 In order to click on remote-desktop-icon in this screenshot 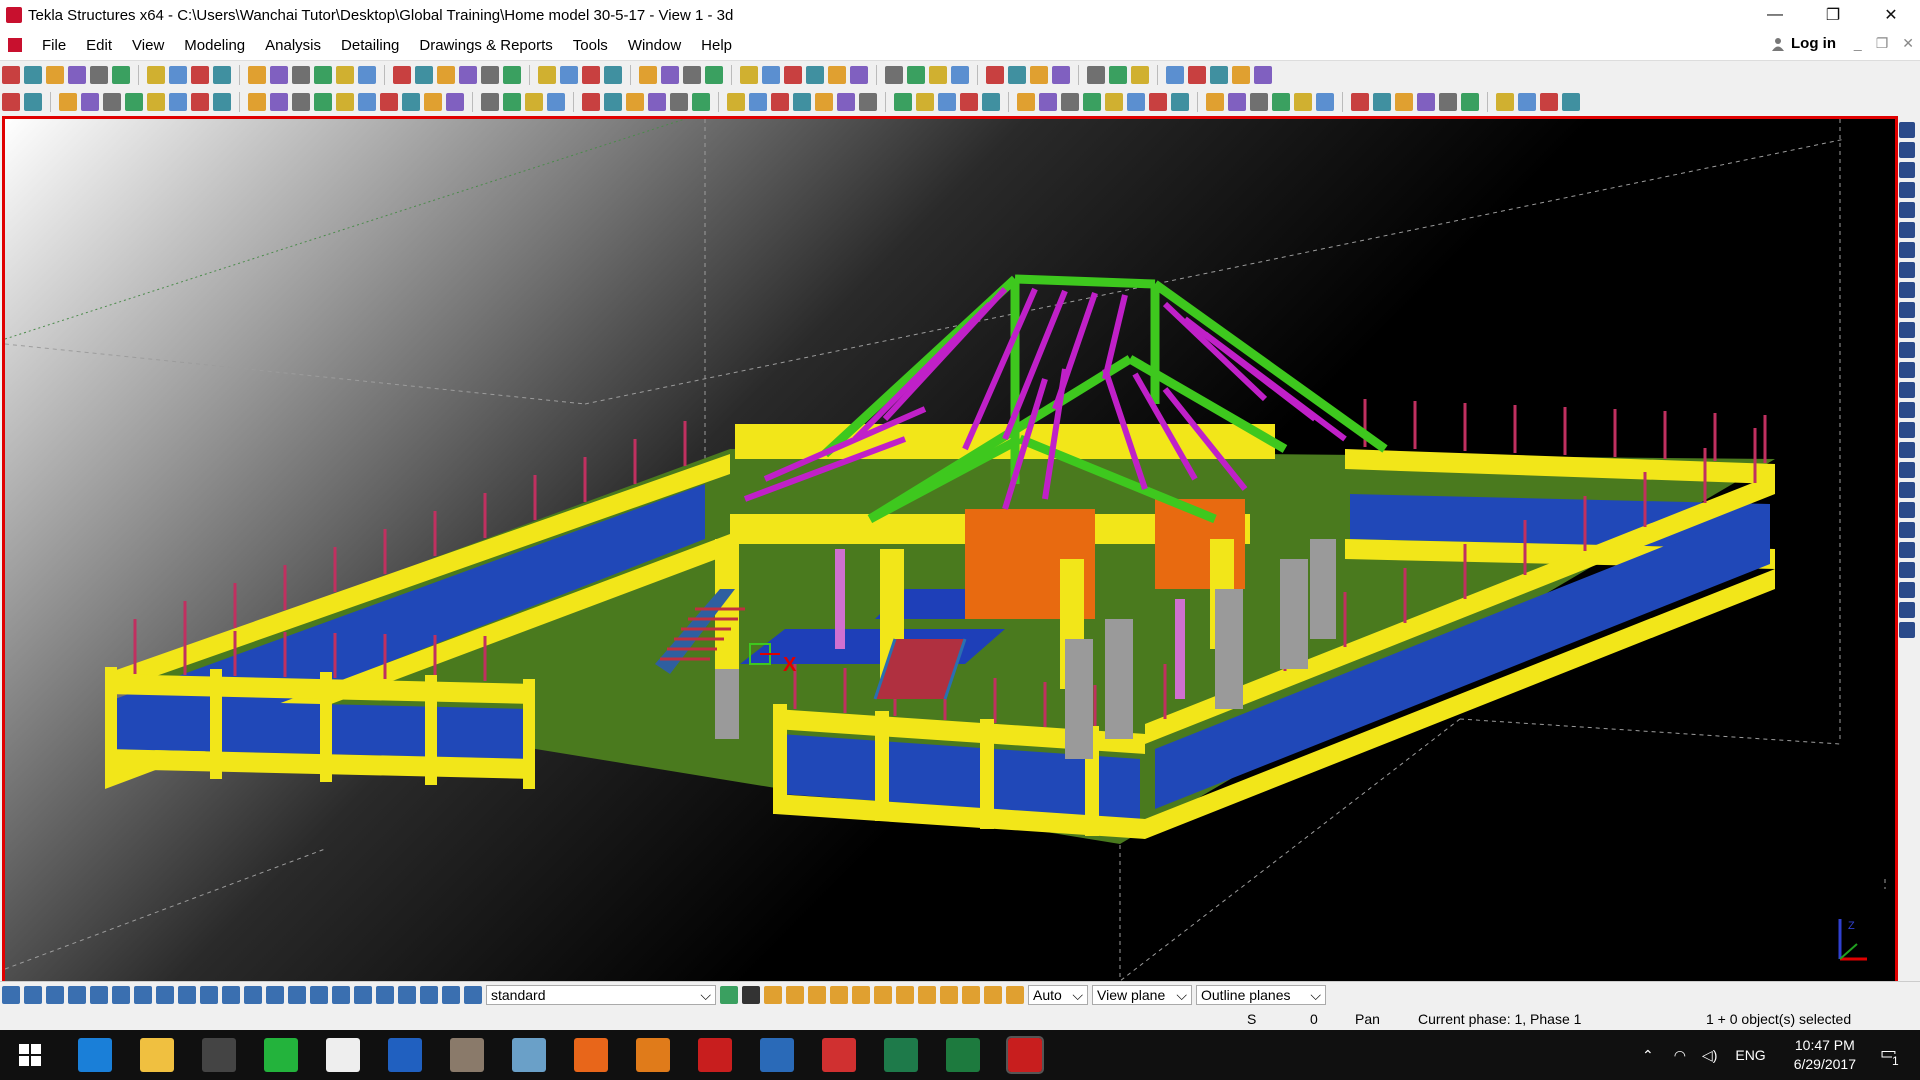, I will do `click(777, 1055)`.